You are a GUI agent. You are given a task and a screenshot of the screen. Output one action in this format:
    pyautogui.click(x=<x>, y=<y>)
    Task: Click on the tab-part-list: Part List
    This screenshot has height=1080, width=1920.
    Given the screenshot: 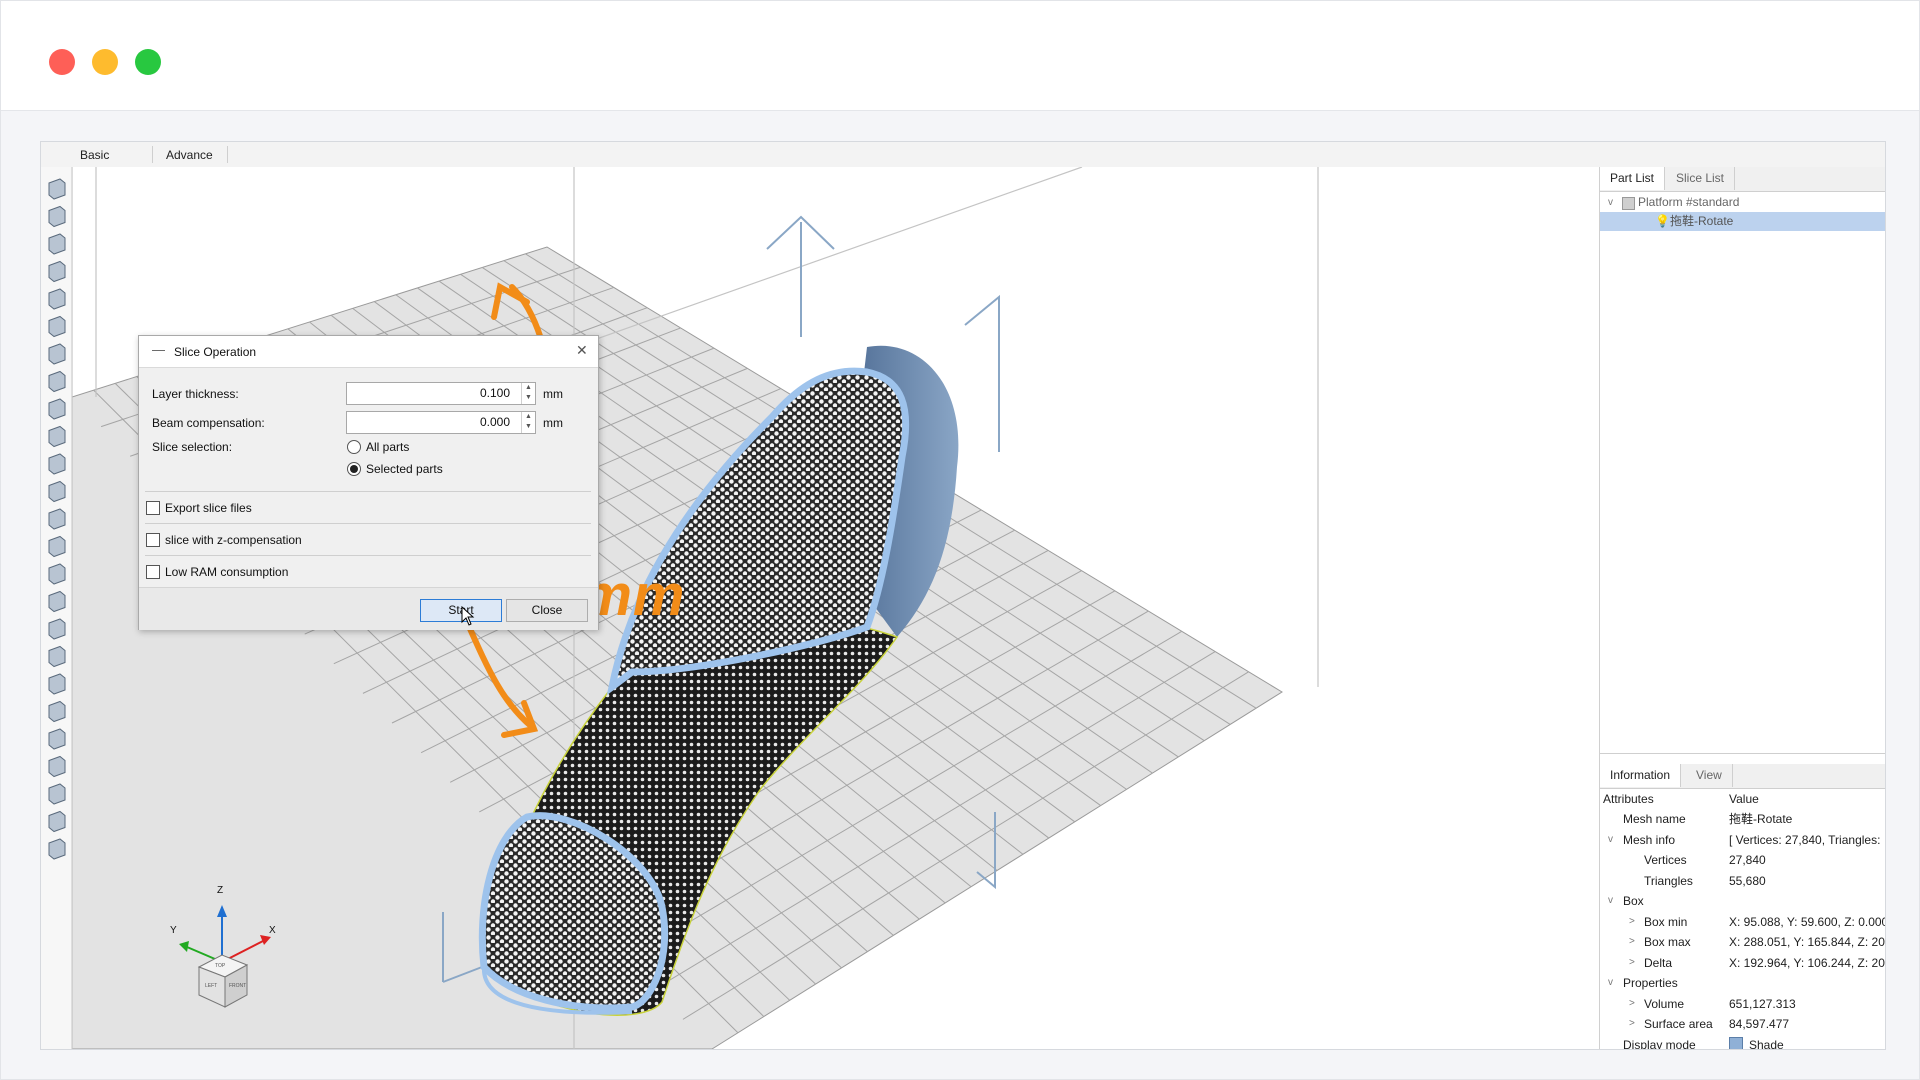 What is the action you would take?
    pyautogui.click(x=1633, y=178)
    